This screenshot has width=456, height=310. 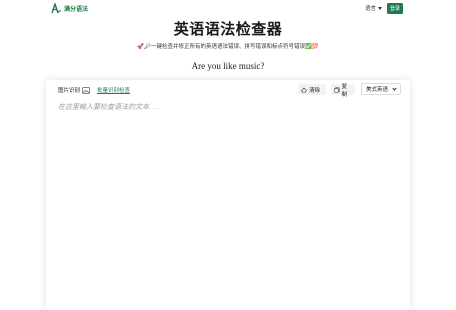 I want to click on copy-button: 复制, so click(x=343, y=90).